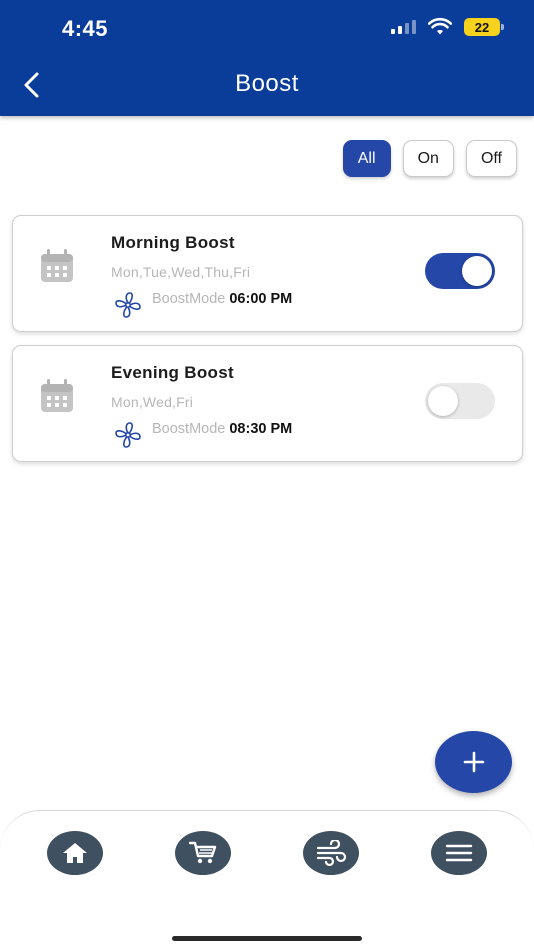 The image size is (534, 950). Describe the element at coordinates (267, 880) in the screenshot. I see `bottom-nav` at that location.